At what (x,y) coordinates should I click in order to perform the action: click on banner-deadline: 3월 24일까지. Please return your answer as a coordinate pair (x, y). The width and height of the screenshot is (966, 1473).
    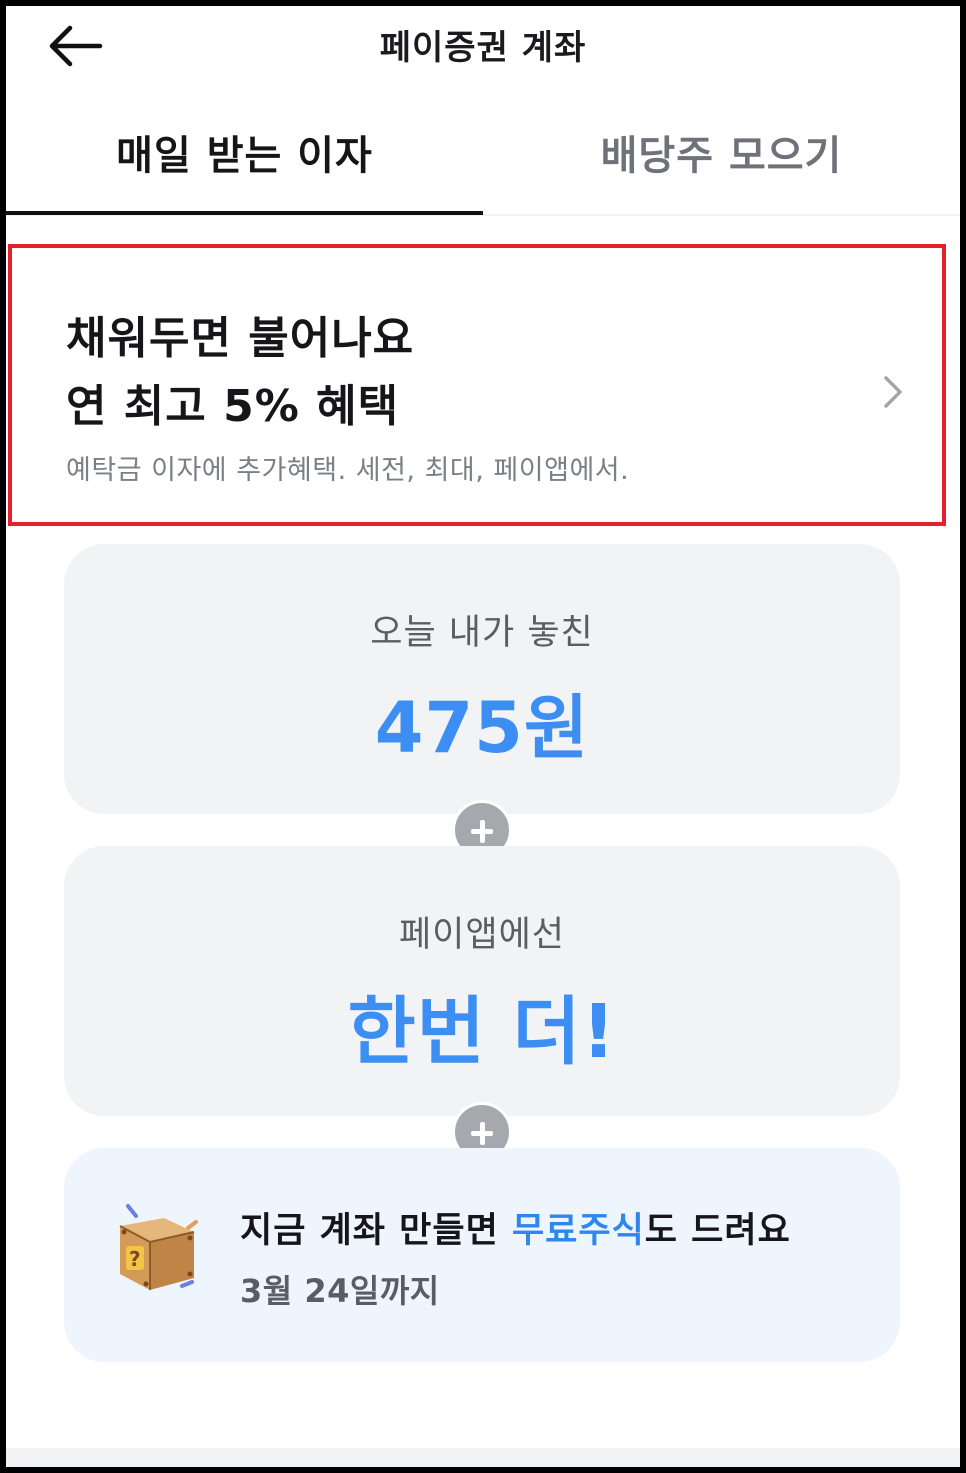
    Looking at the image, I should click on (340, 1291).